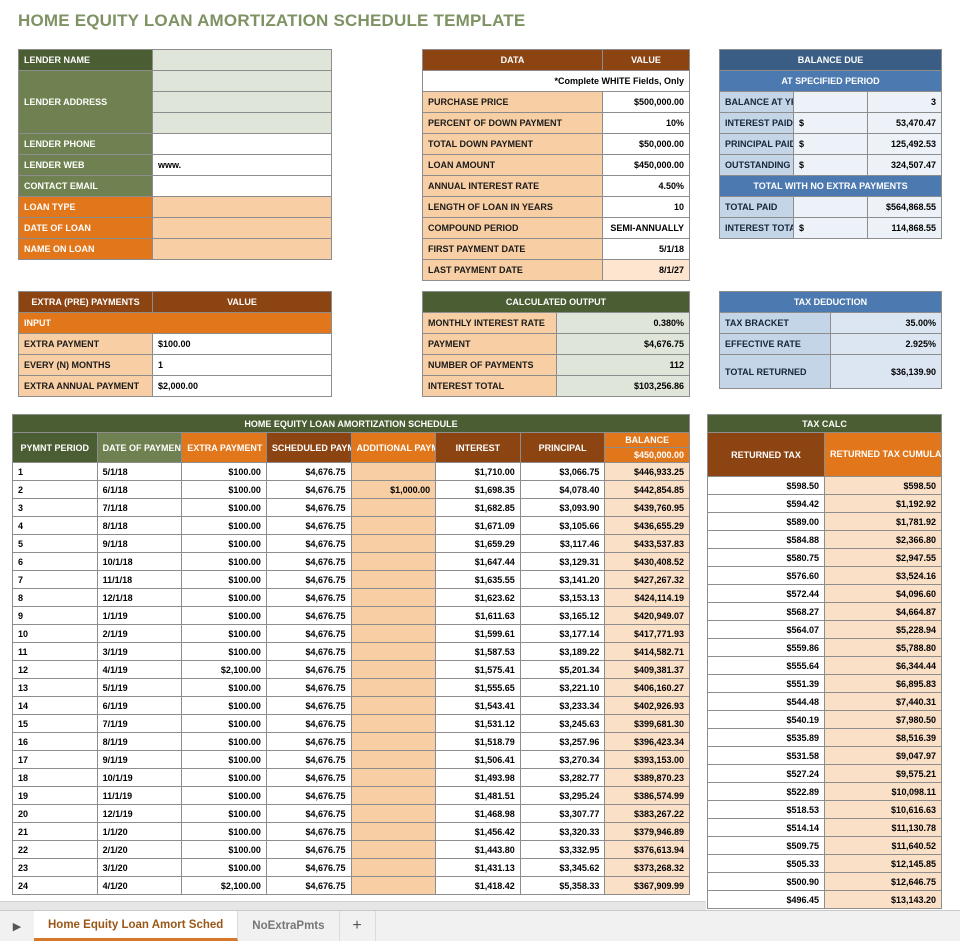  I want to click on cell-pymnt-period: 21, so click(55, 831).